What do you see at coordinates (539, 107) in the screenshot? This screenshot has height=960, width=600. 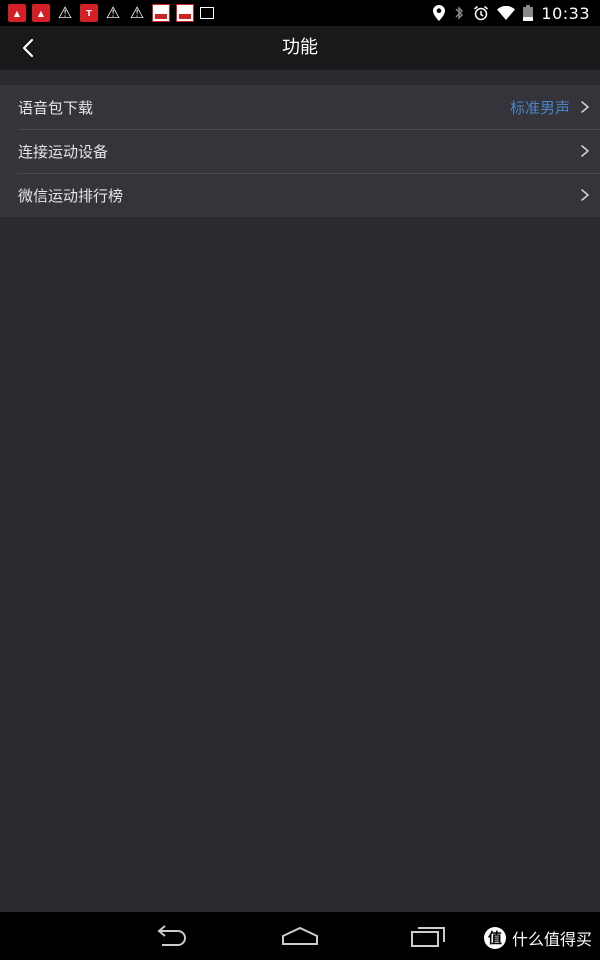 I see `item-value: 标准男声` at bounding box center [539, 107].